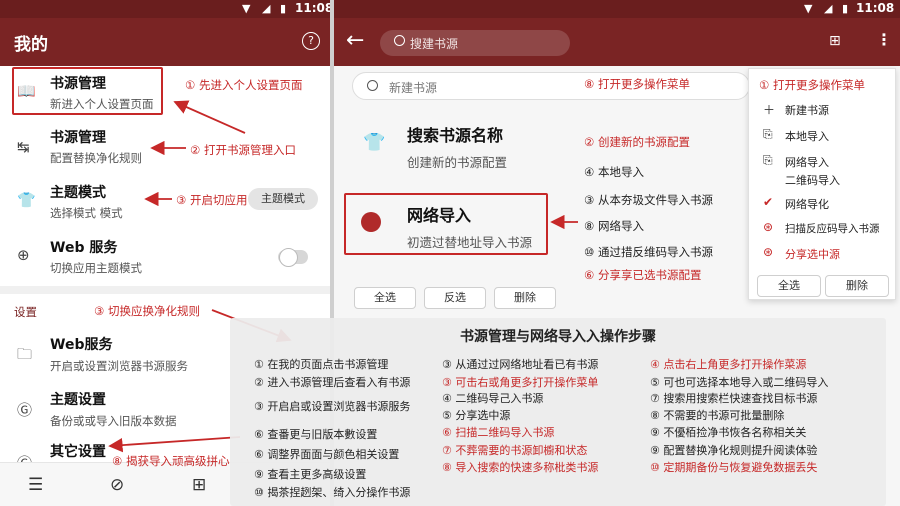 The image size is (900, 506). What do you see at coordinates (728, 364) in the screenshot?
I see `step-text: ④ 点击右上角更多打开操作菜源` at bounding box center [728, 364].